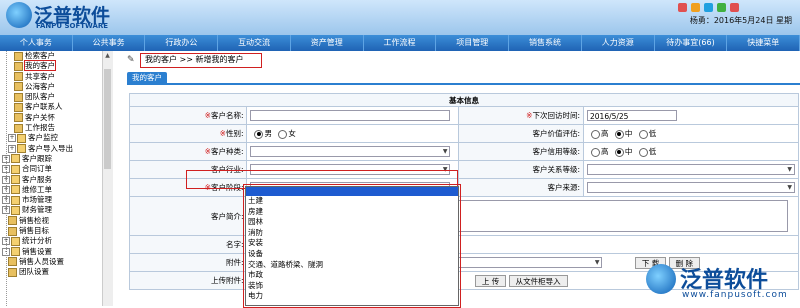  I want to click on industry-dropdown-list: 土建 房建 园林 消防 安装 设备 交通、道路桥梁、隧洞 市政 装饰 电力, so click(352, 246).